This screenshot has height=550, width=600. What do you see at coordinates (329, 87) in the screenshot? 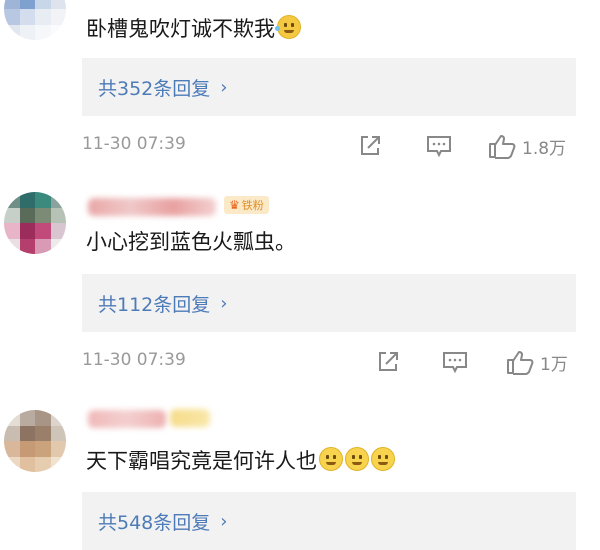
I see `view-replies-button: 共352条回复 ›` at bounding box center [329, 87].